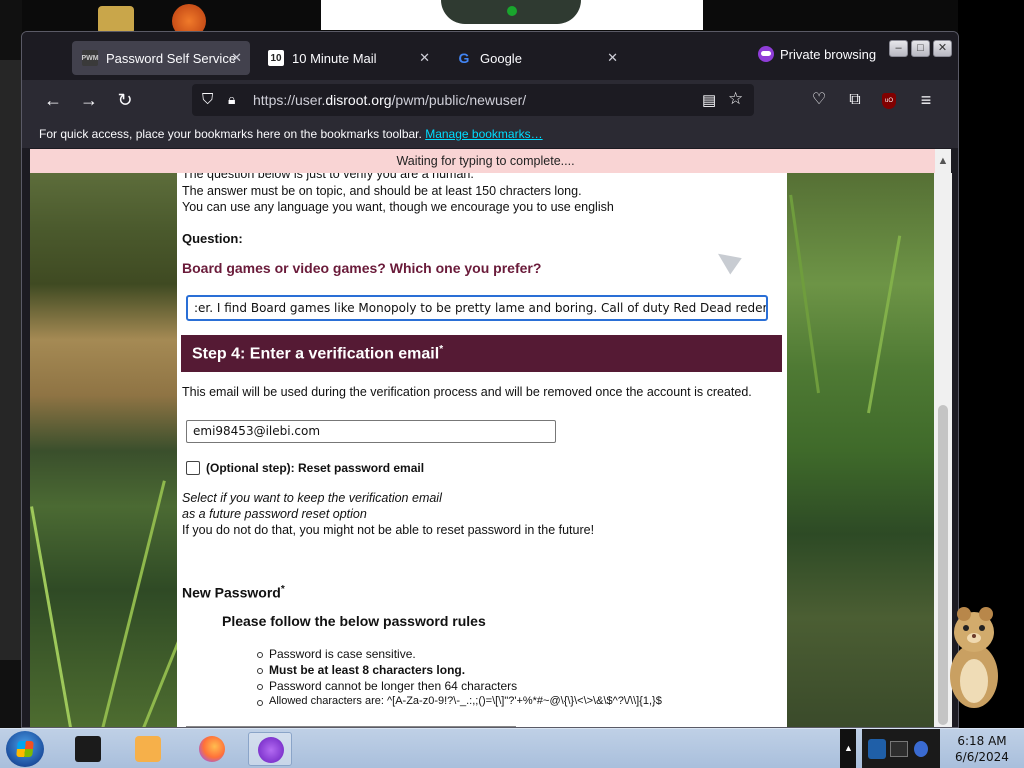  Describe the element at coordinates (276, 58) in the screenshot. I see `ten-minute-mail-favicon-icon: 10` at that location.